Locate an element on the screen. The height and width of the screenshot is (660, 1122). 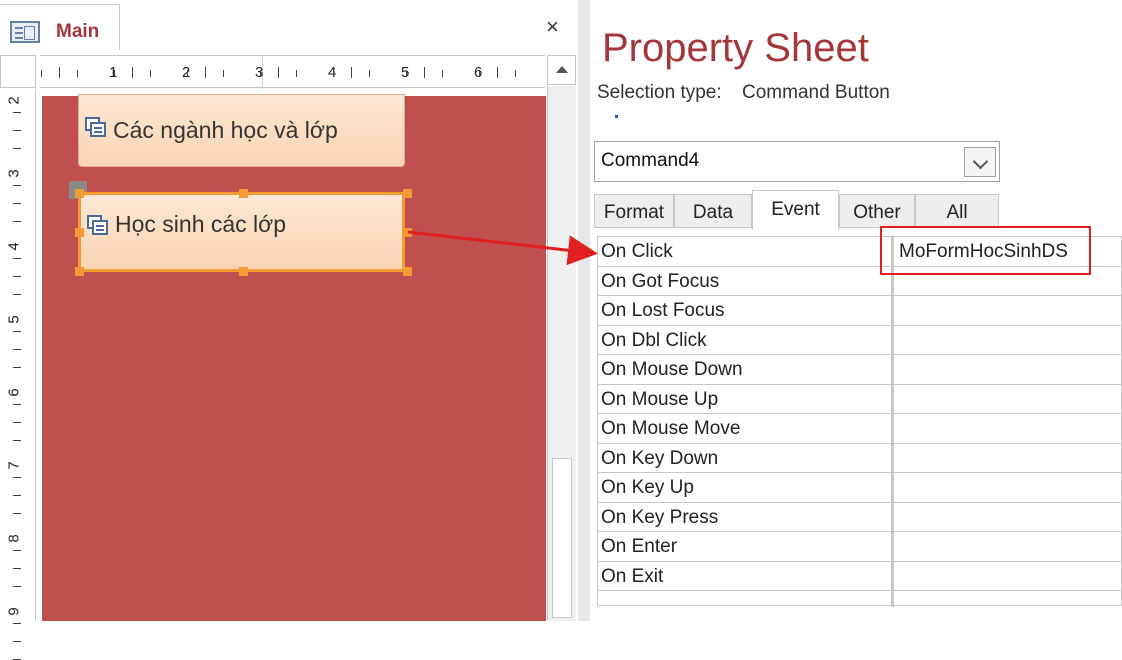
command-button-nganh-hoc: Các ngành học và lớp is located at coordinates (241, 130).